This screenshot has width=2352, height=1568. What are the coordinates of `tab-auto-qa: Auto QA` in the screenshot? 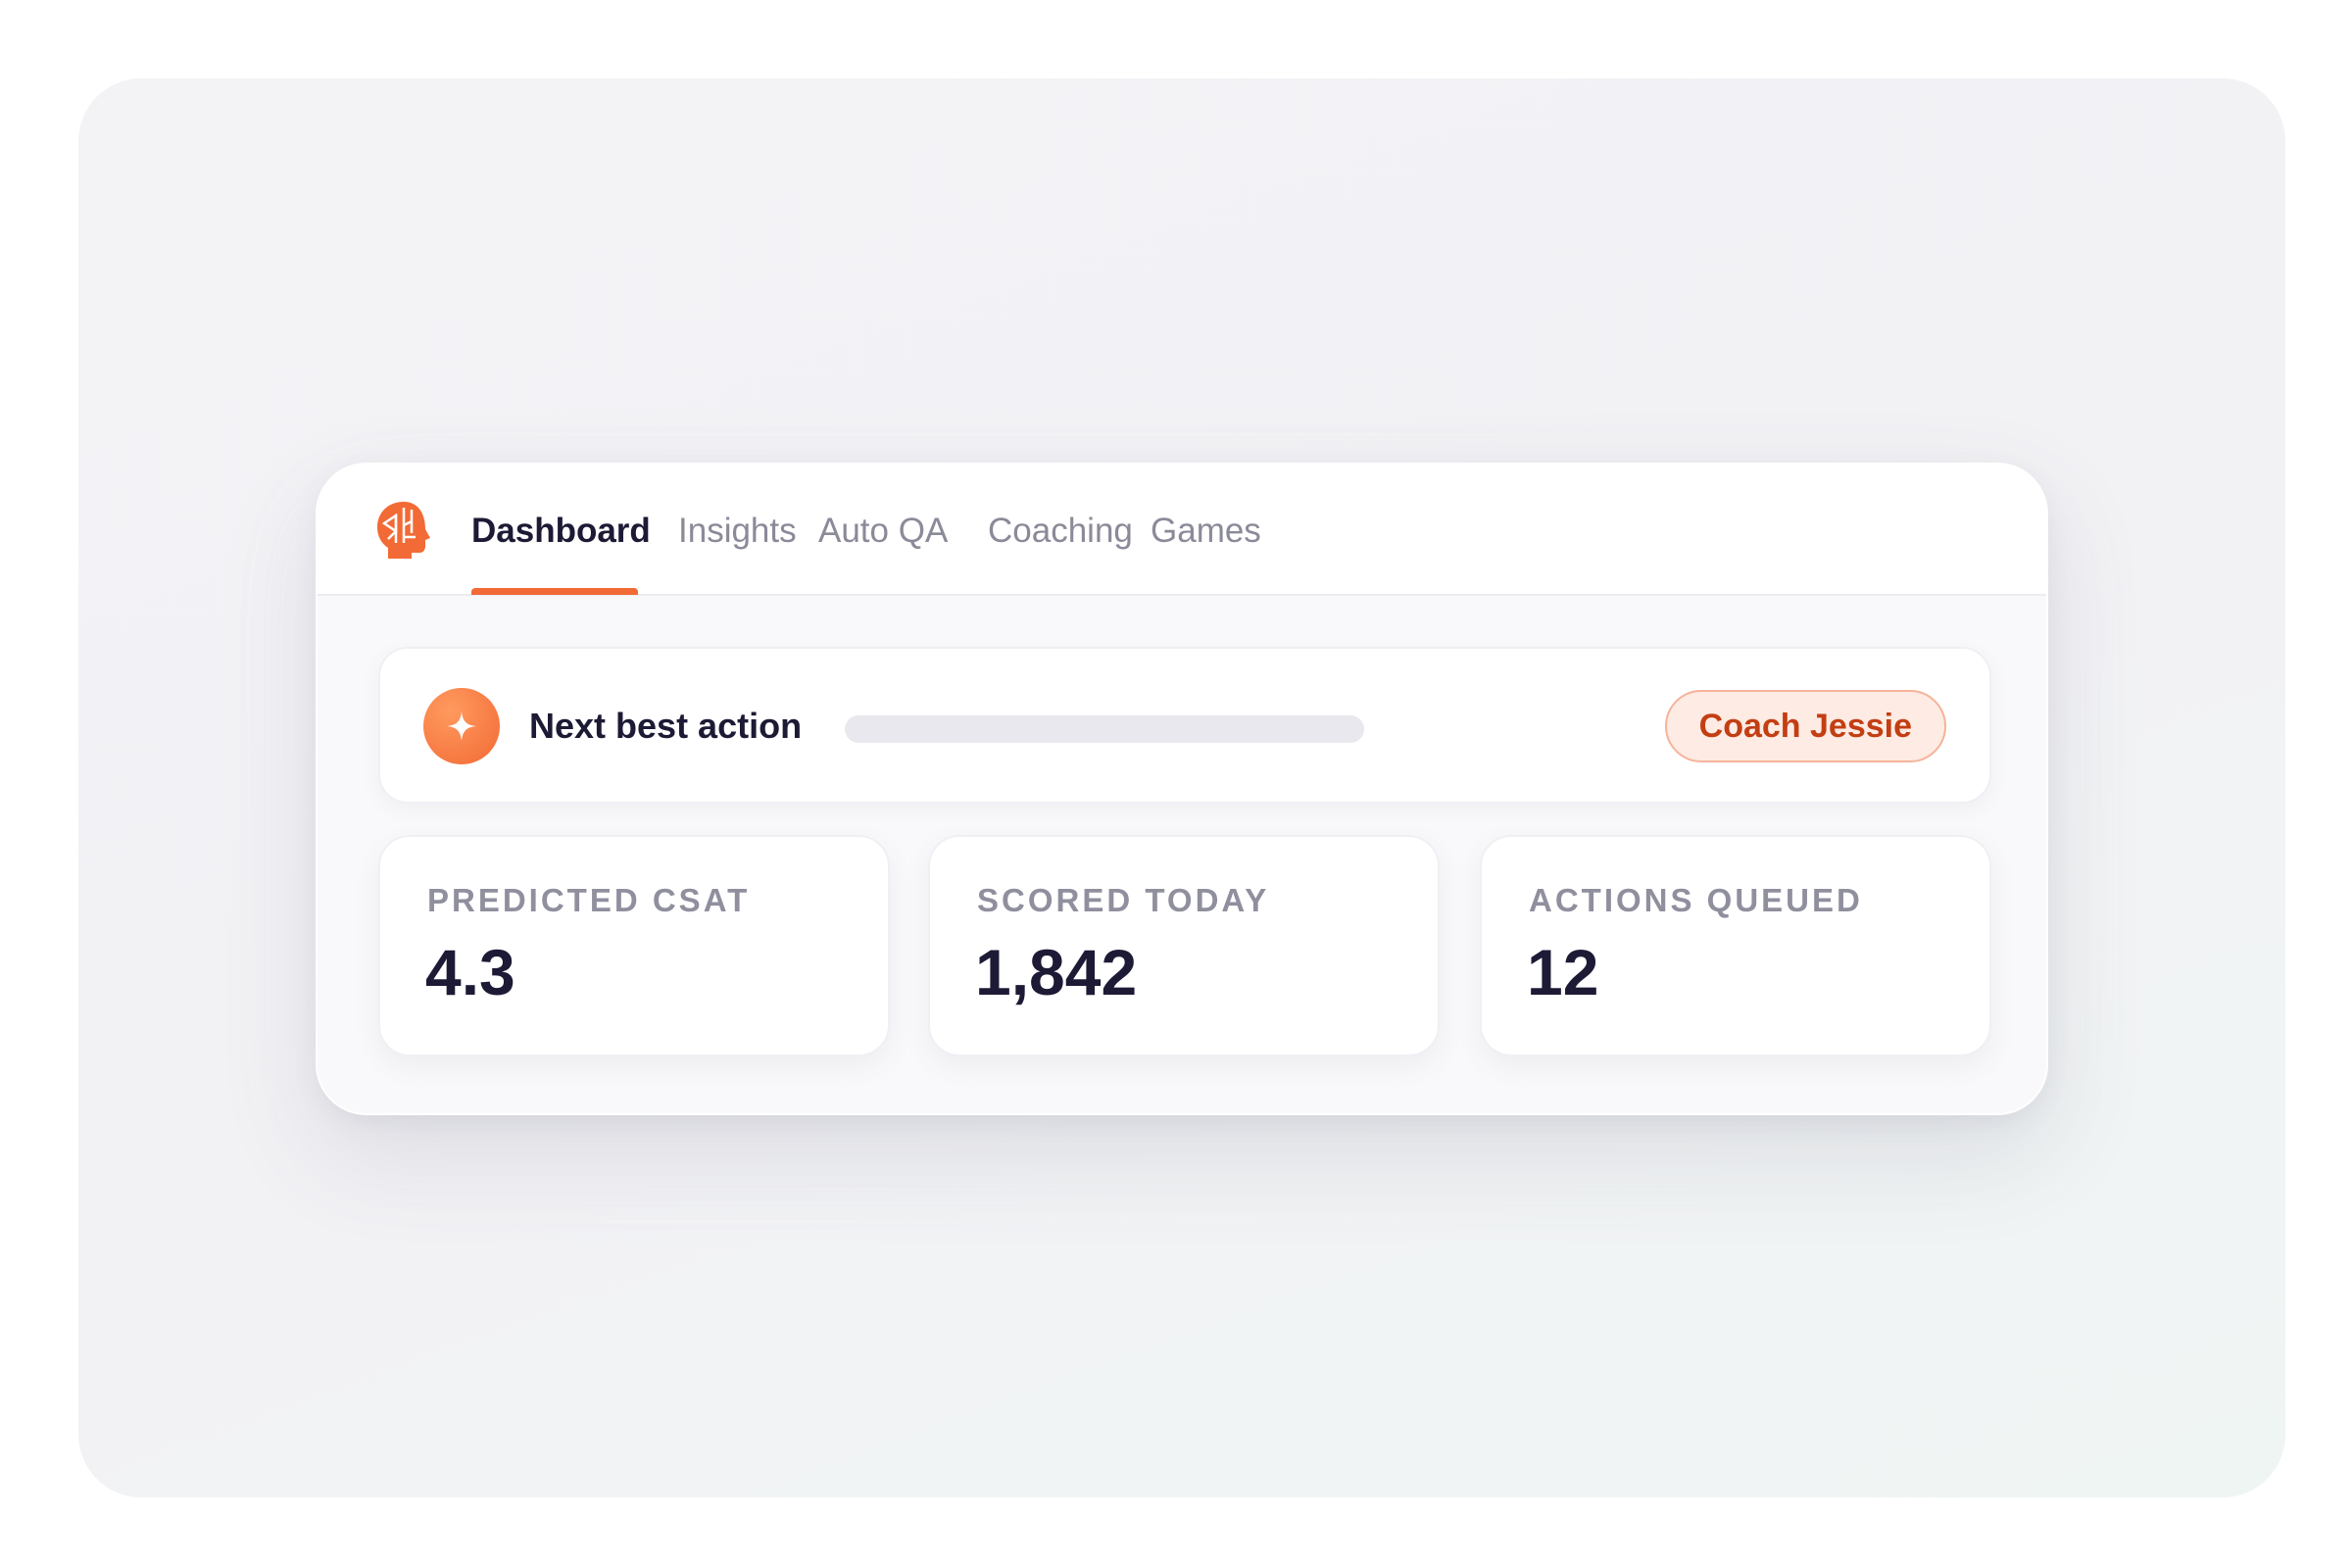 It's located at (883, 531).